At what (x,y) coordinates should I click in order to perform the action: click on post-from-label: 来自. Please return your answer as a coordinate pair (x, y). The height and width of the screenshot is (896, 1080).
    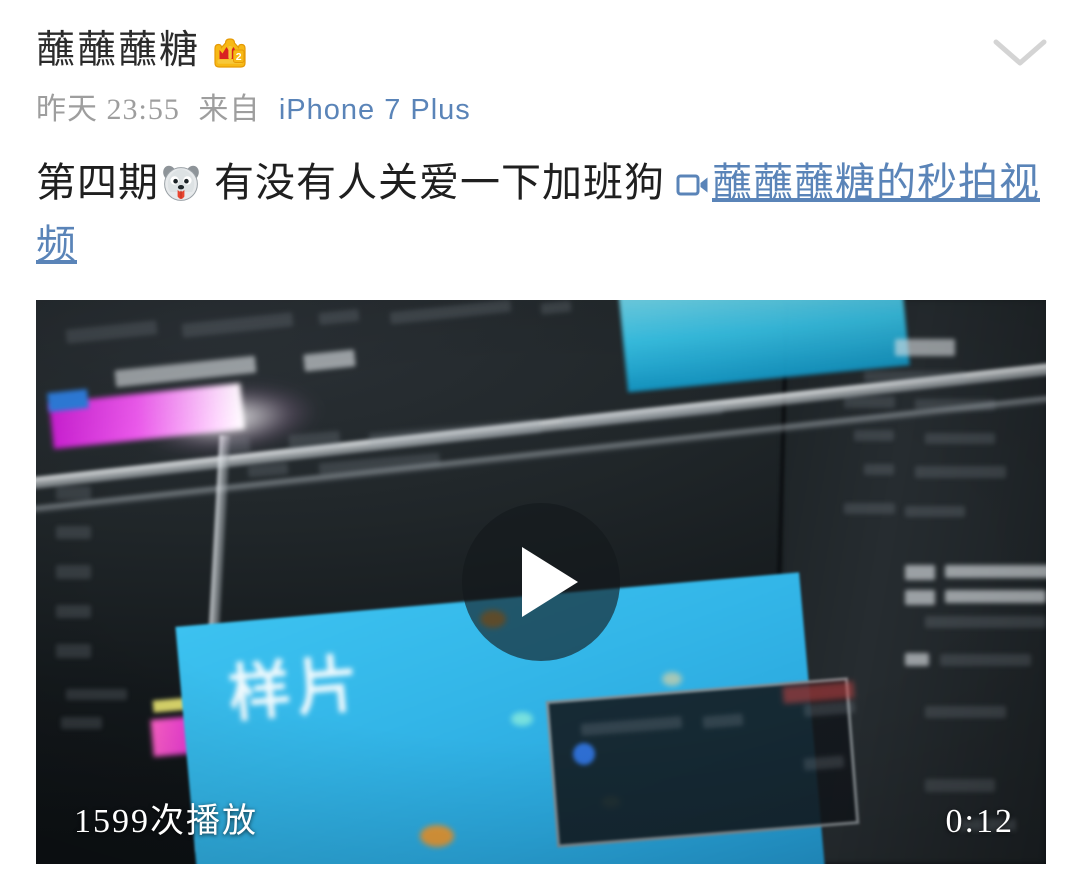
    Looking at the image, I should click on (229, 109).